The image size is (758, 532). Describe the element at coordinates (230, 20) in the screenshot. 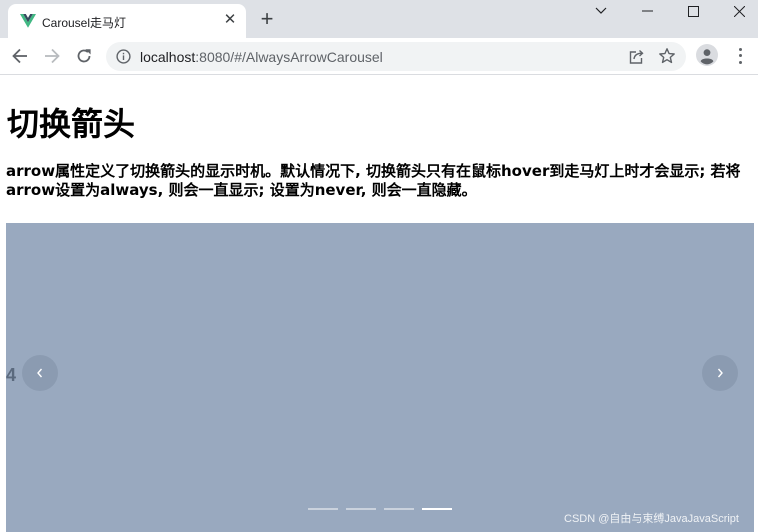

I see `close-icon: ✕` at that location.